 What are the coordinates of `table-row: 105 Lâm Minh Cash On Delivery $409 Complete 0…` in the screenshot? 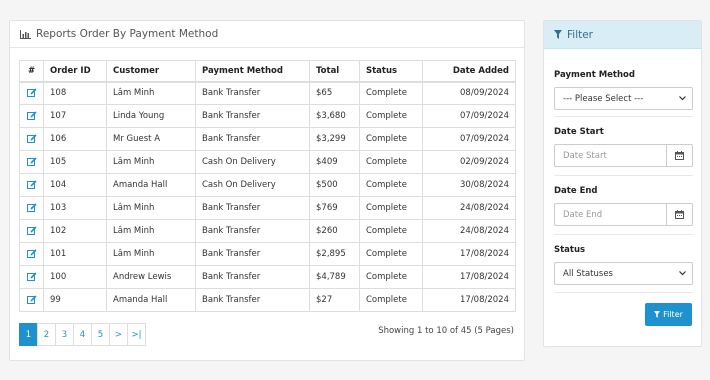 It's located at (267, 162).